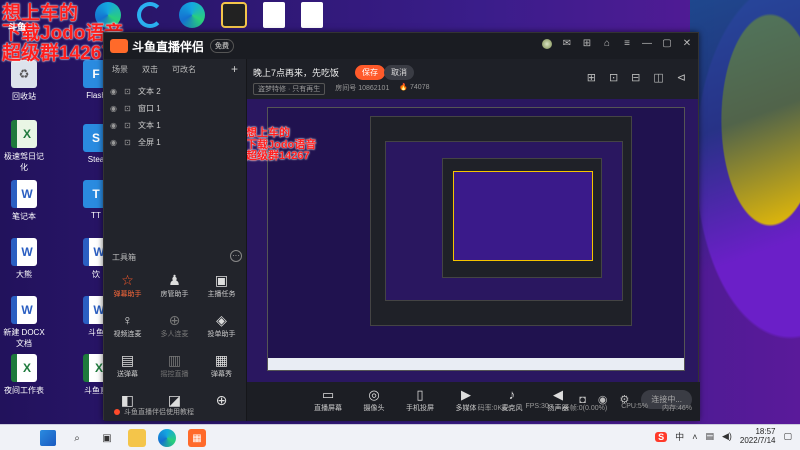  I want to click on desktop-icon: X 极速驾日记化, so click(24, 146).